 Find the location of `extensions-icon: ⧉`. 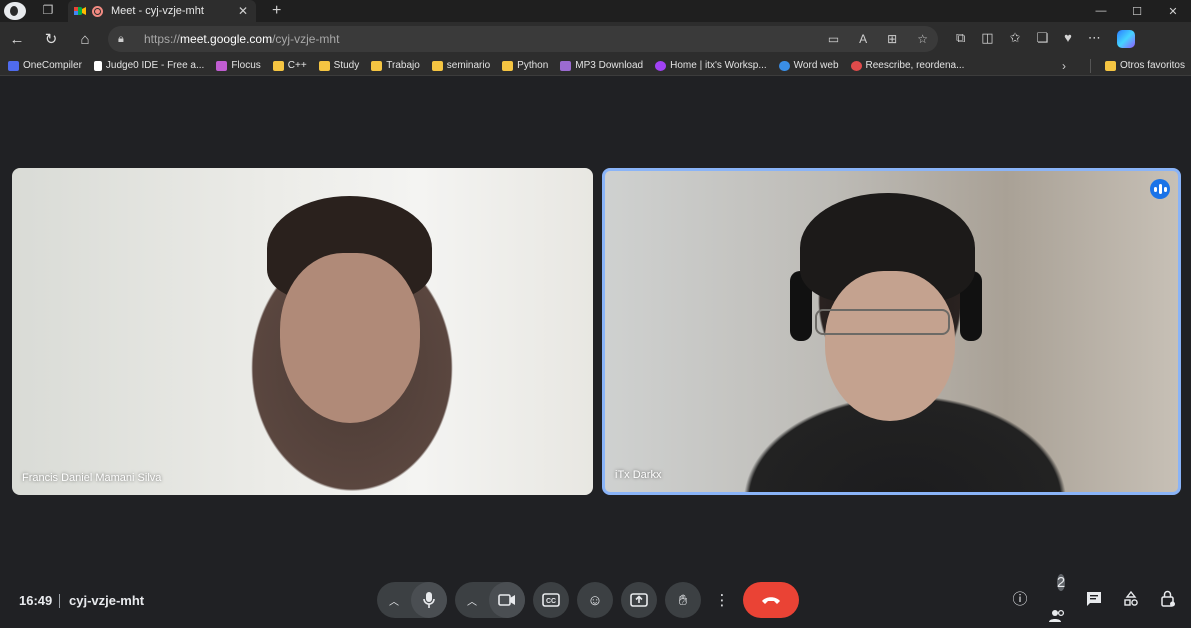

extensions-icon: ⧉ is located at coordinates (960, 39).